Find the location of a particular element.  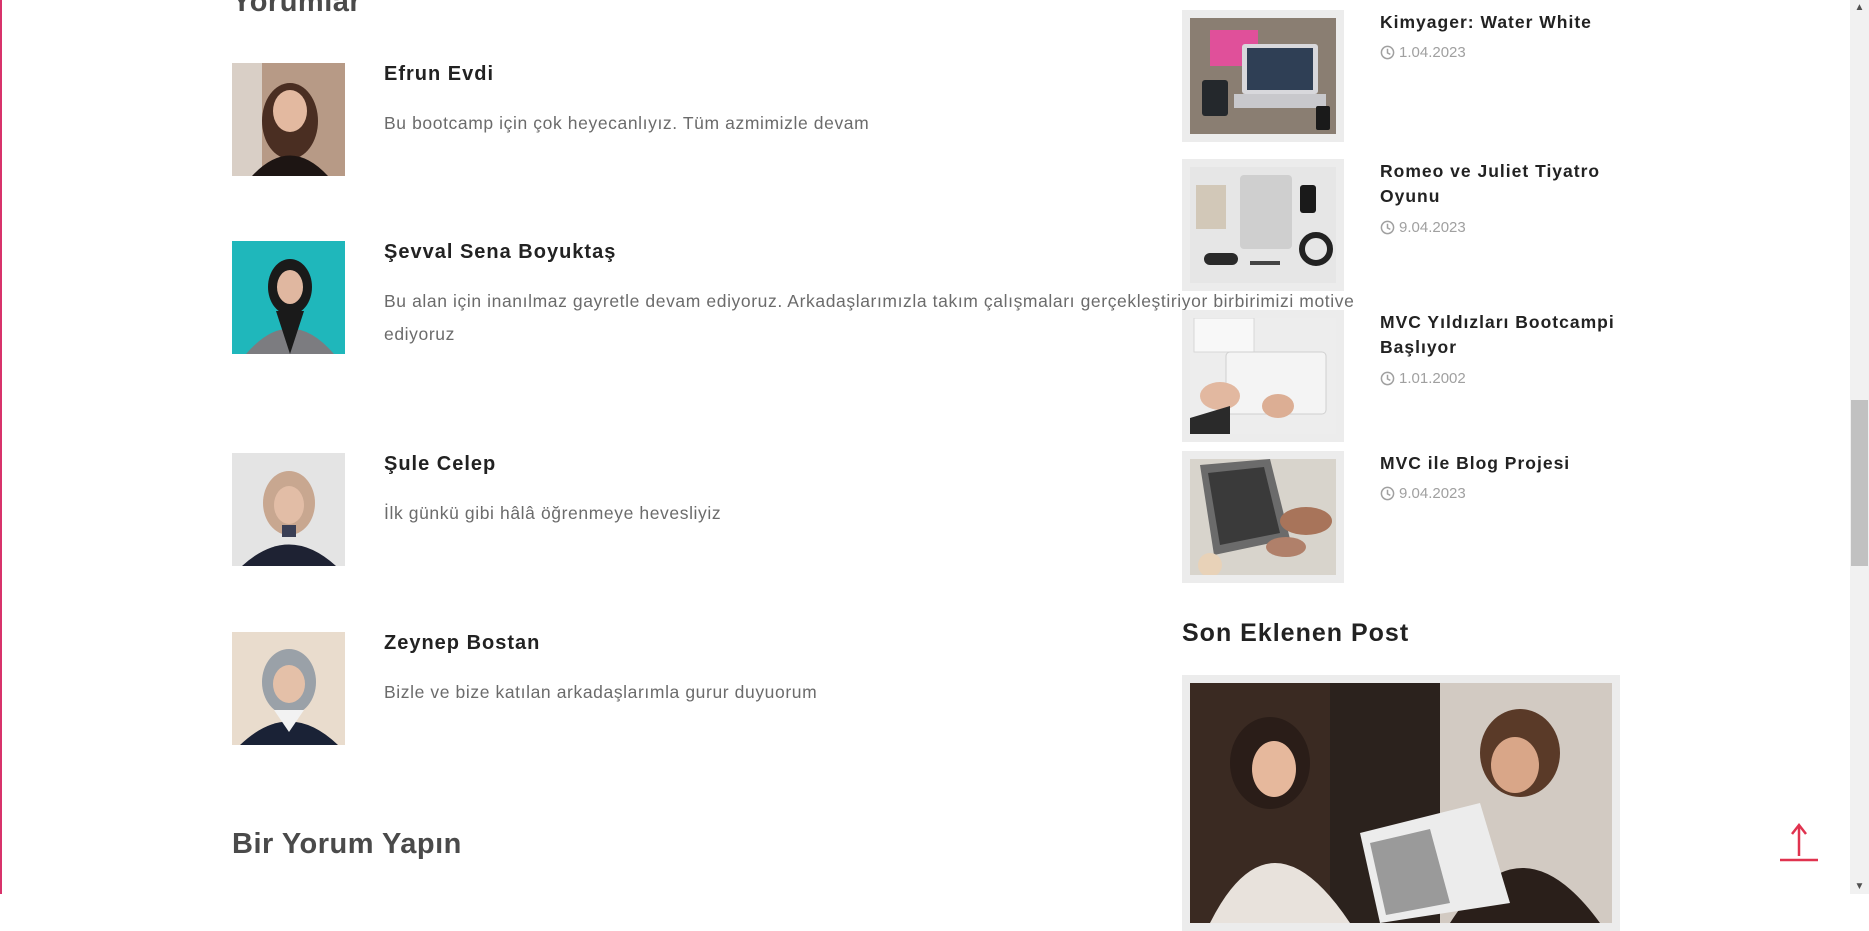

post-date: 1.04.2023 is located at coordinates (1423, 52).